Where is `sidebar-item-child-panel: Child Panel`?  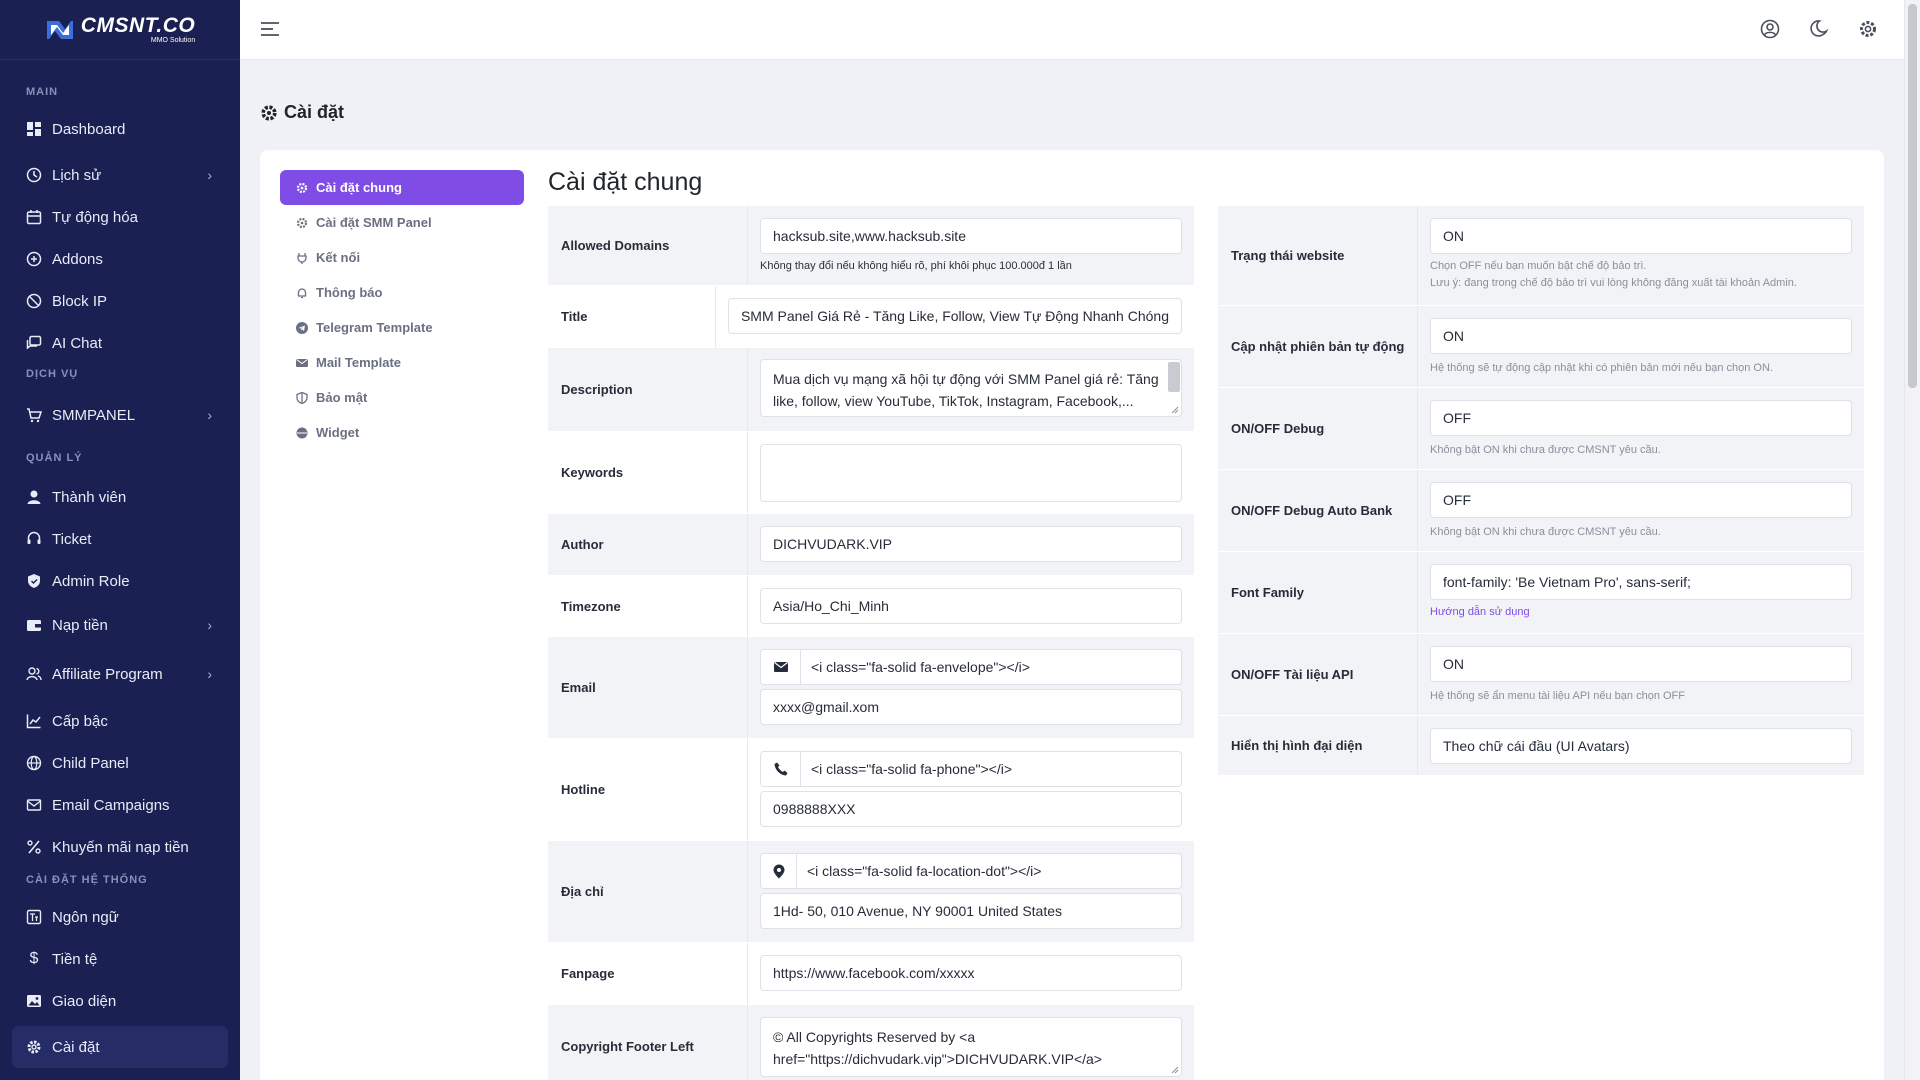
sidebar-item-child-panel: Child Panel is located at coordinates (120, 763).